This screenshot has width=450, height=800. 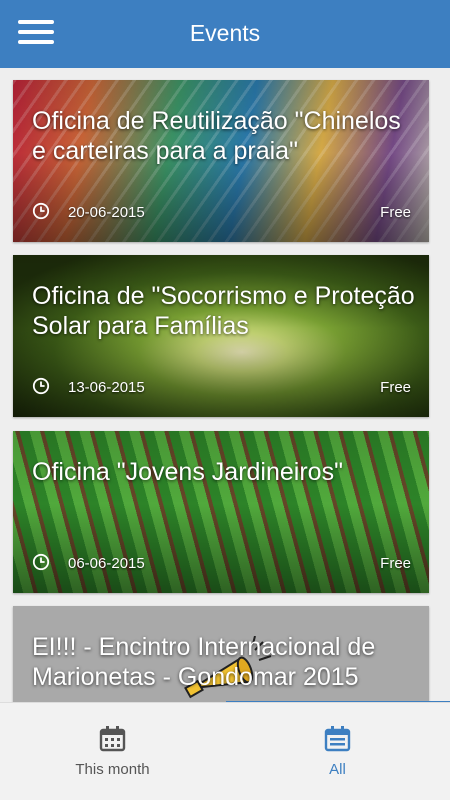 What do you see at coordinates (337, 739) in the screenshot?
I see `calendar-list-icon` at bounding box center [337, 739].